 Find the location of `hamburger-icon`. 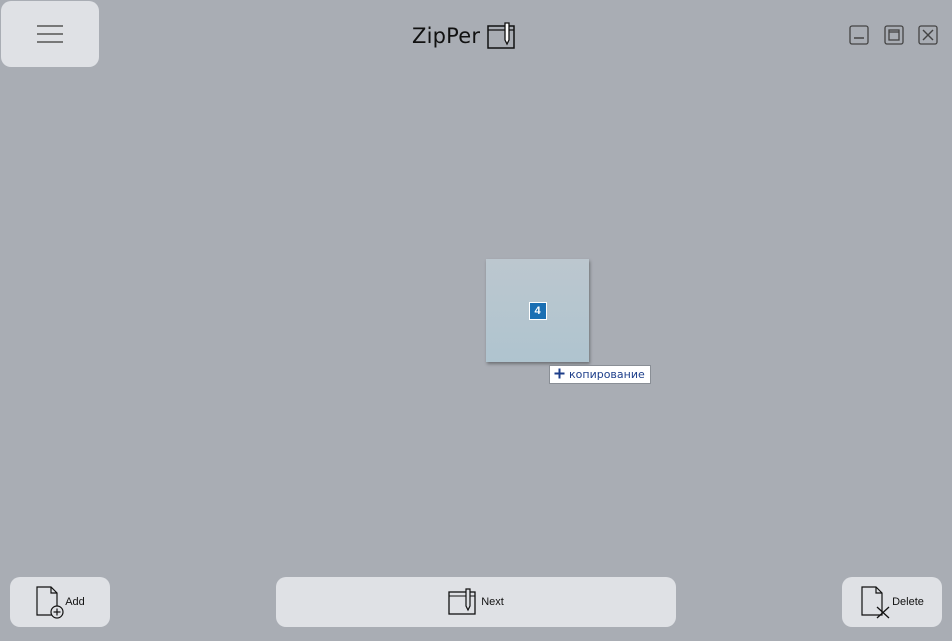

hamburger-icon is located at coordinates (50, 34).